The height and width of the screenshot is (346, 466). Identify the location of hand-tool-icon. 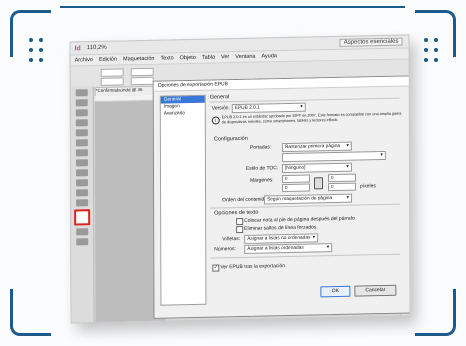
(82, 193).